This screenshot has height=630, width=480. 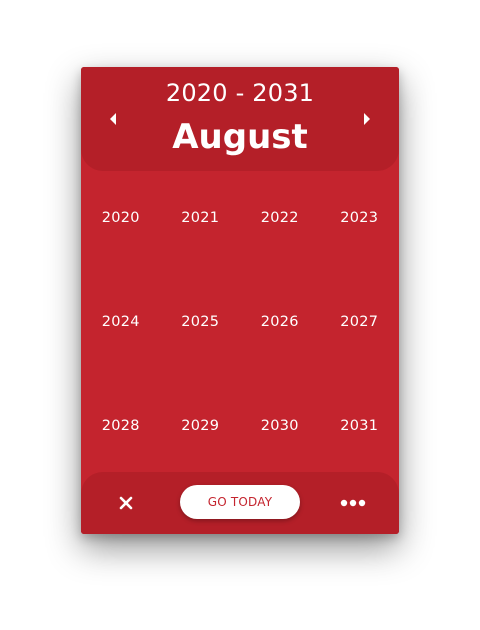 I want to click on triangle-right-icon, so click(x=367, y=119).